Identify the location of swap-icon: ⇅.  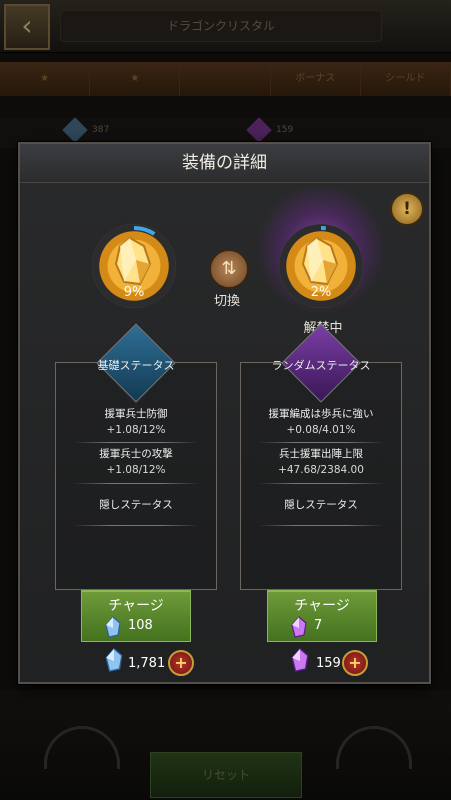
(229, 268).